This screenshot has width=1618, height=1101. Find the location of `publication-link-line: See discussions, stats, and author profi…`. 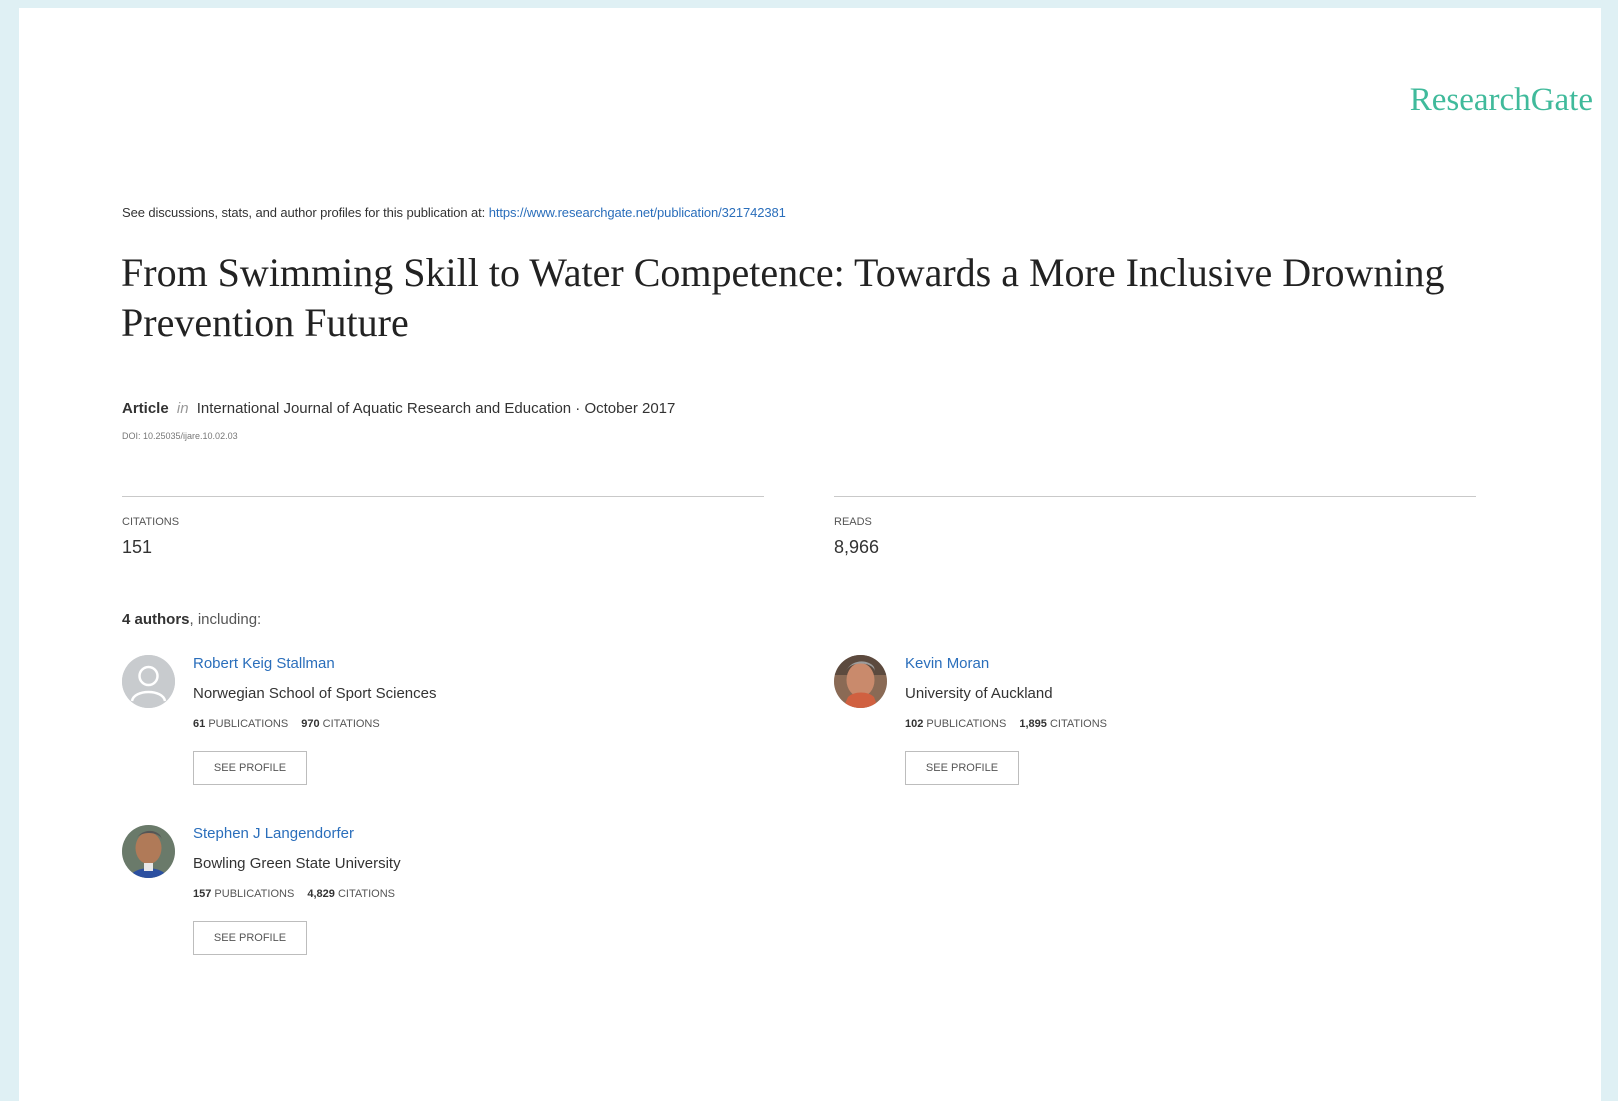

publication-link-line: See discussions, stats, and author profi… is located at coordinates (454, 212).